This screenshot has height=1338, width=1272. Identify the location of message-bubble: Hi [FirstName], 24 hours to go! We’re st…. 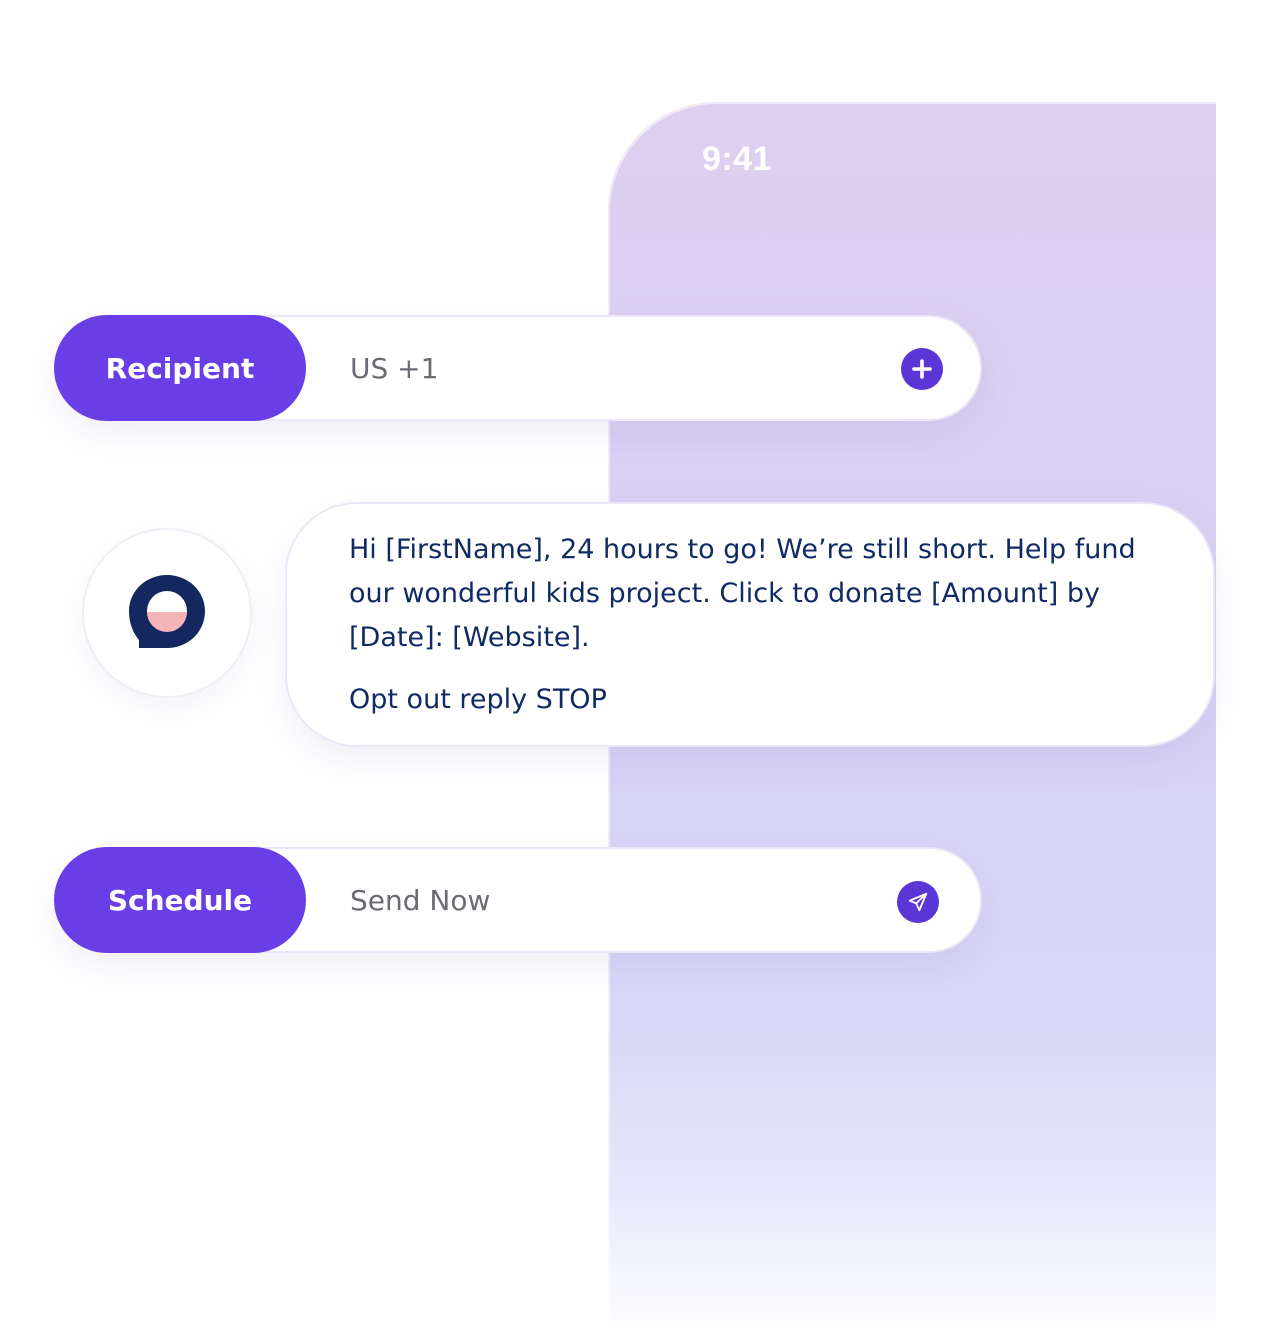
(750, 624).